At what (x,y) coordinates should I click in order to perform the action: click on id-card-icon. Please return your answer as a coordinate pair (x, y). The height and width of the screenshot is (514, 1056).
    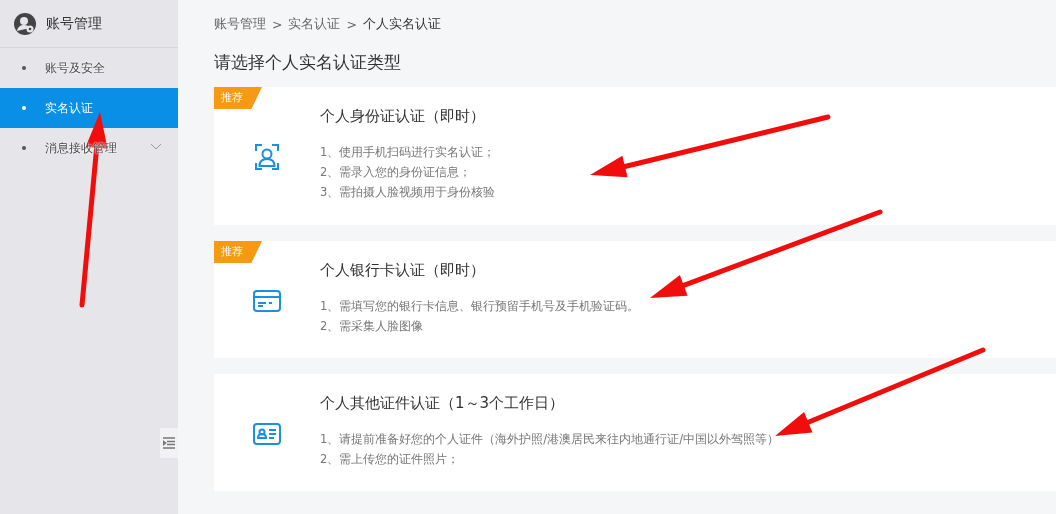
    Looking at the image, I should click on (267, 433).